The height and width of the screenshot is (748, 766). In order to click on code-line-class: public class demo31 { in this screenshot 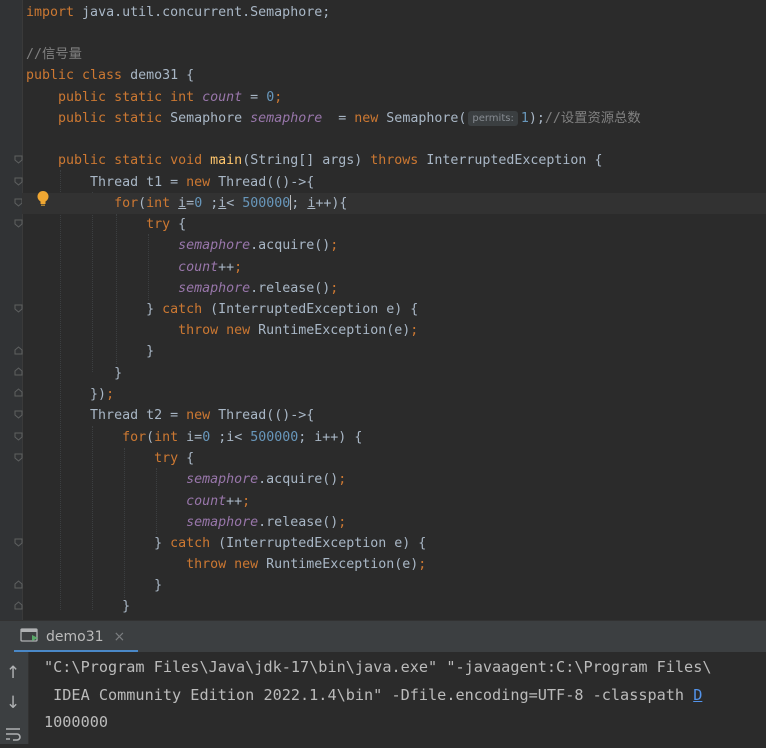, I will do `click(110, 75)`.